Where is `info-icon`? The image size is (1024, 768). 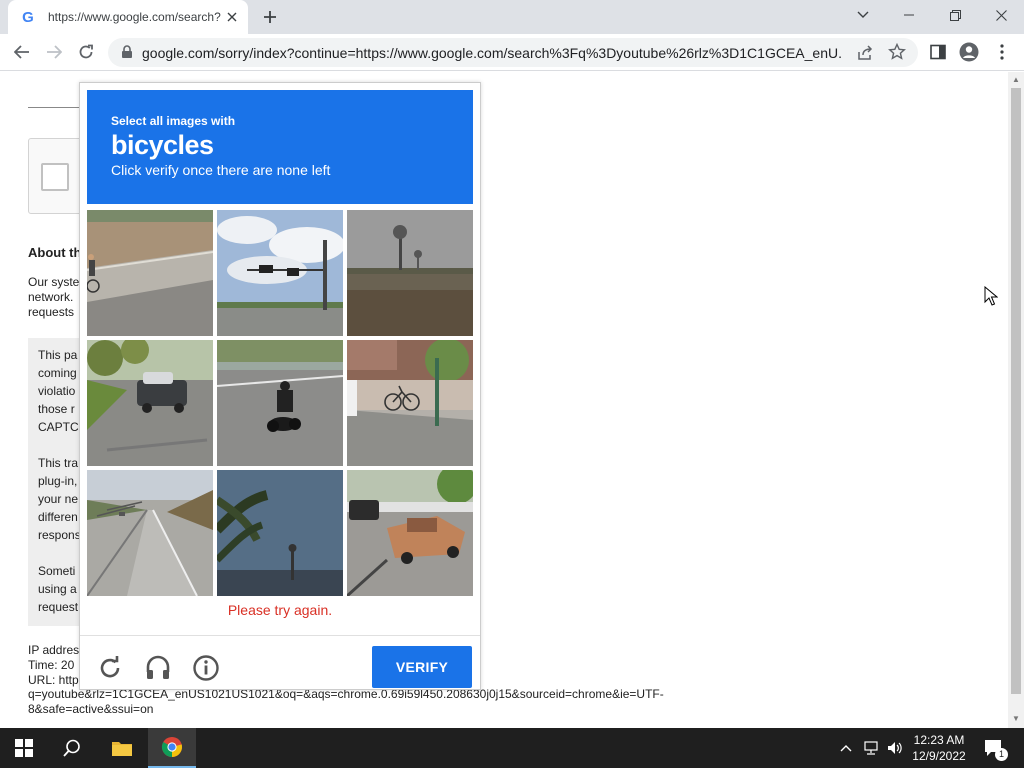
info-icon is located at coordinates (206, 668).